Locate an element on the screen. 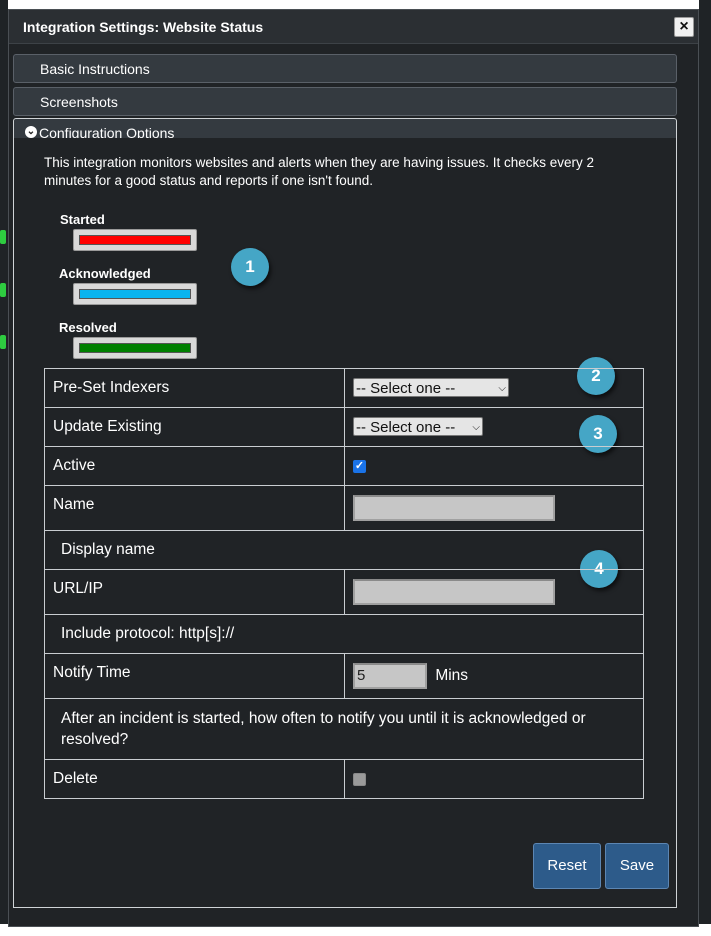  save-button: Save is located at coordinates (637, 866).